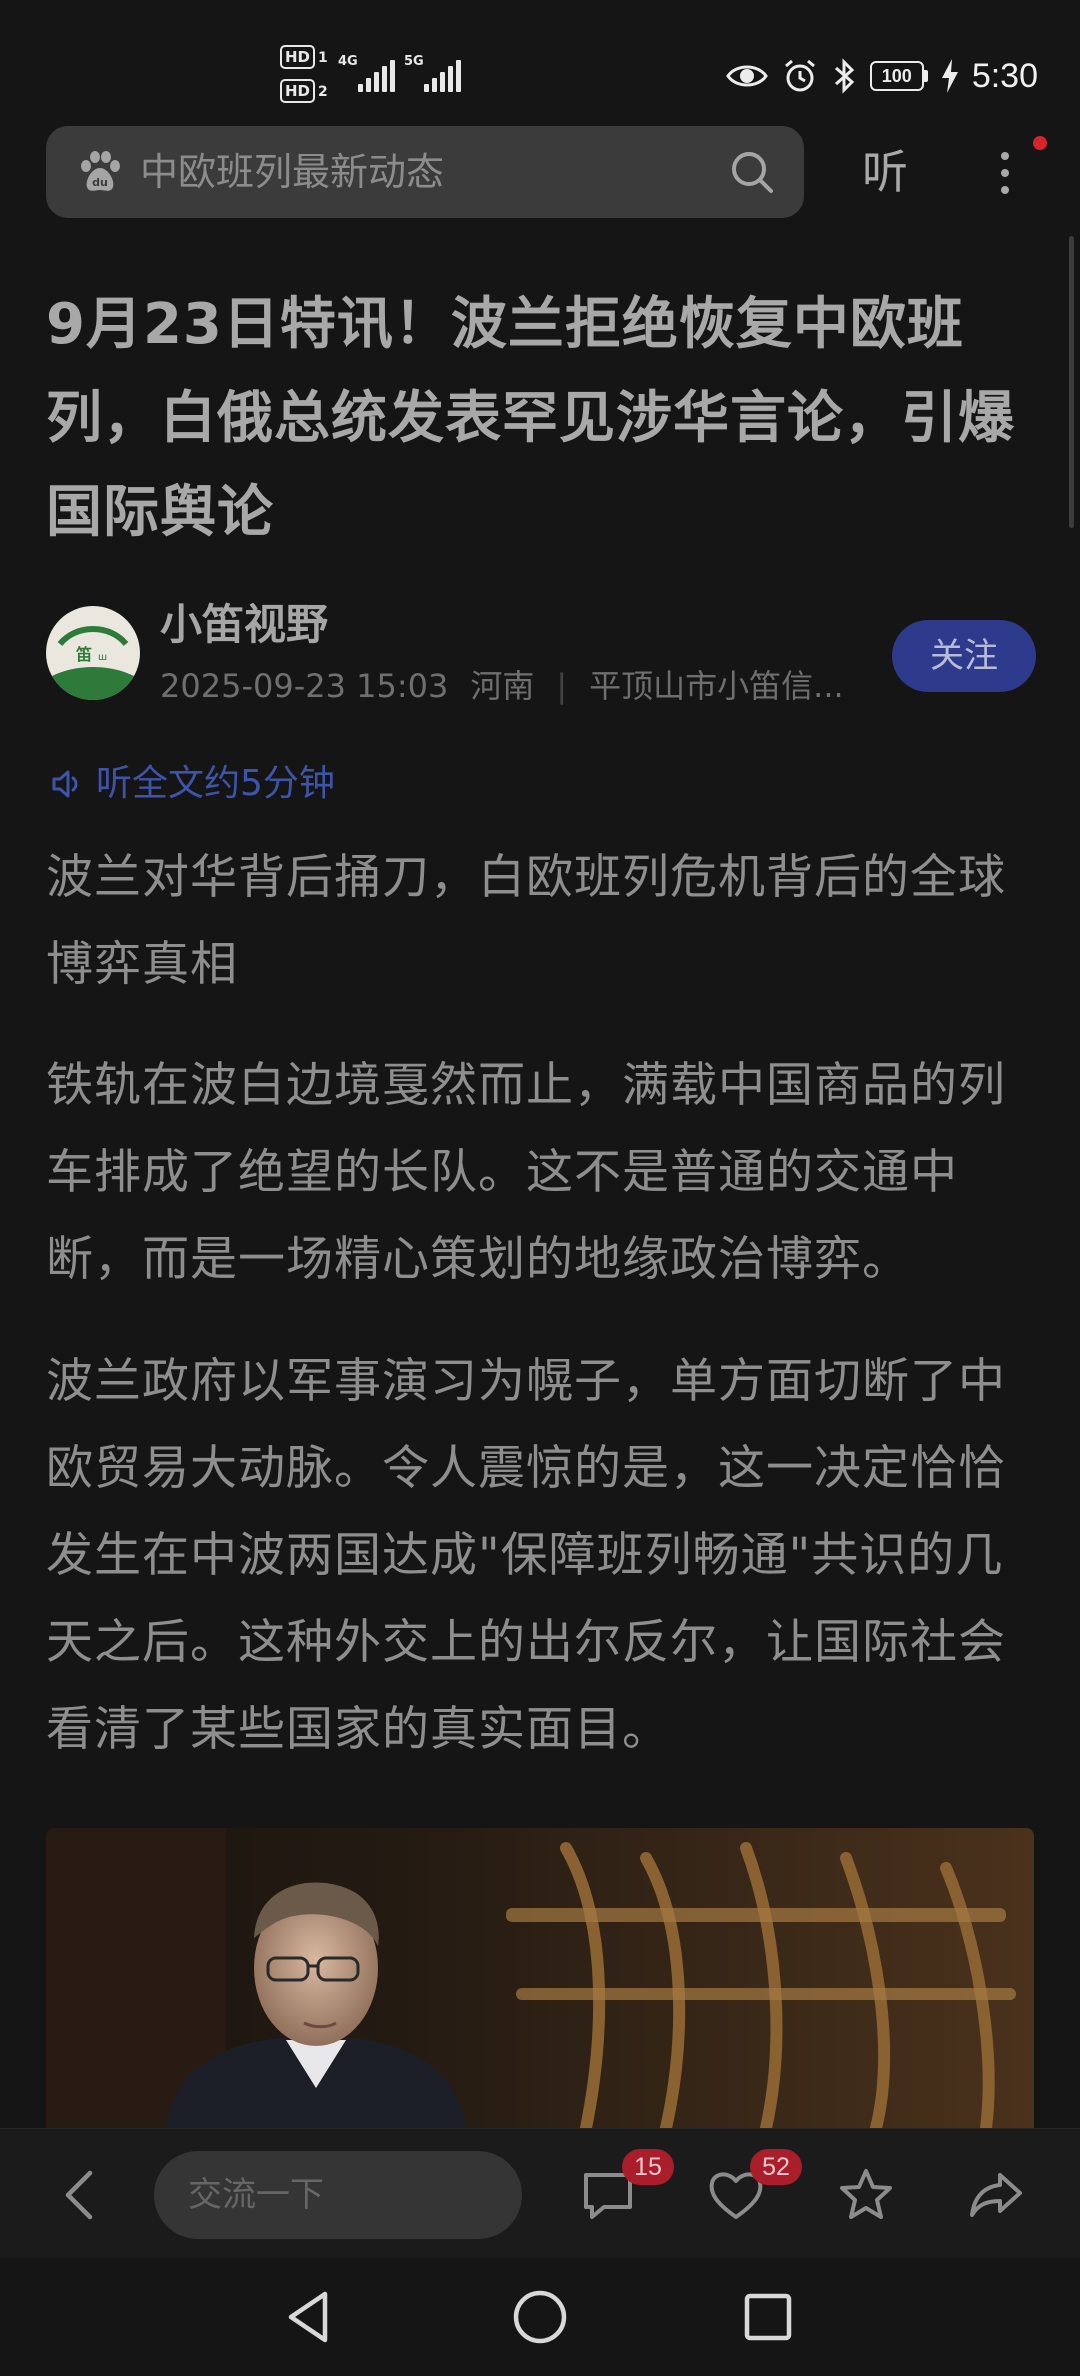 Image resolution: width=1080 pixels, height=2376 pixels. Describe the element at coordinates (540, 2193) in the screenshot. I see `bottom-action-bar: 交流一下 15 52` at that location.